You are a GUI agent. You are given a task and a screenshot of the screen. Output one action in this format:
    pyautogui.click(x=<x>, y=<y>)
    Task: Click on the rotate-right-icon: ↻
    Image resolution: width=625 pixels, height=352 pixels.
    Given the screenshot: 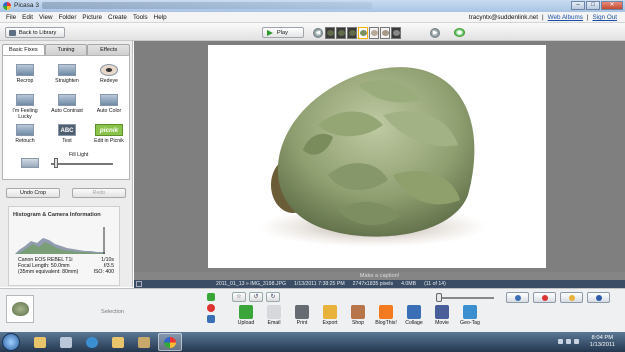 What is the action you would take?
    pyautogui.click(x=273, y=297)
    